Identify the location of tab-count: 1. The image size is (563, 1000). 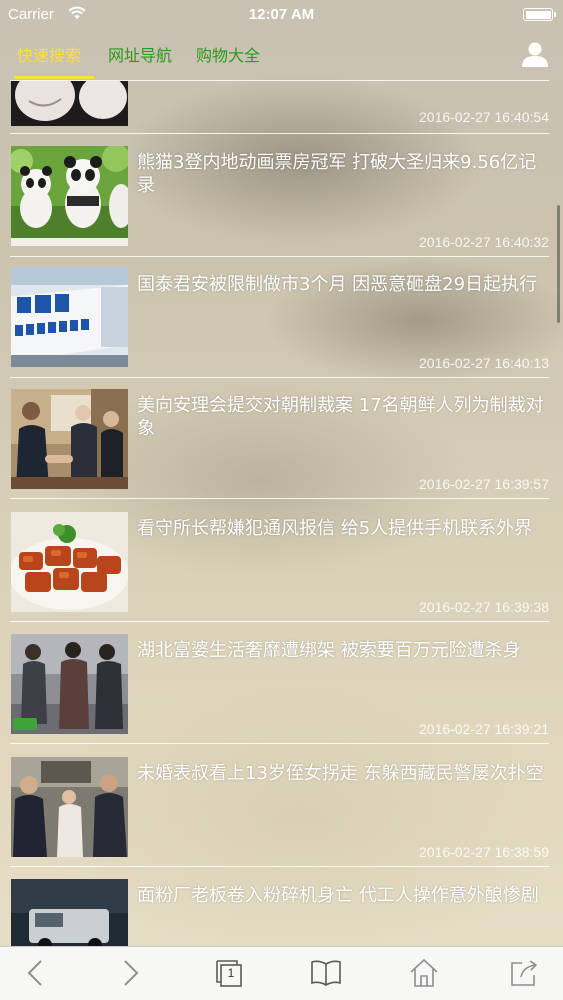
(231, 973).